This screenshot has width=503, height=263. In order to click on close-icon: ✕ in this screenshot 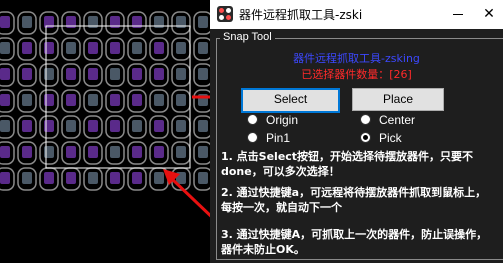, I will do `click(489, 14)`.